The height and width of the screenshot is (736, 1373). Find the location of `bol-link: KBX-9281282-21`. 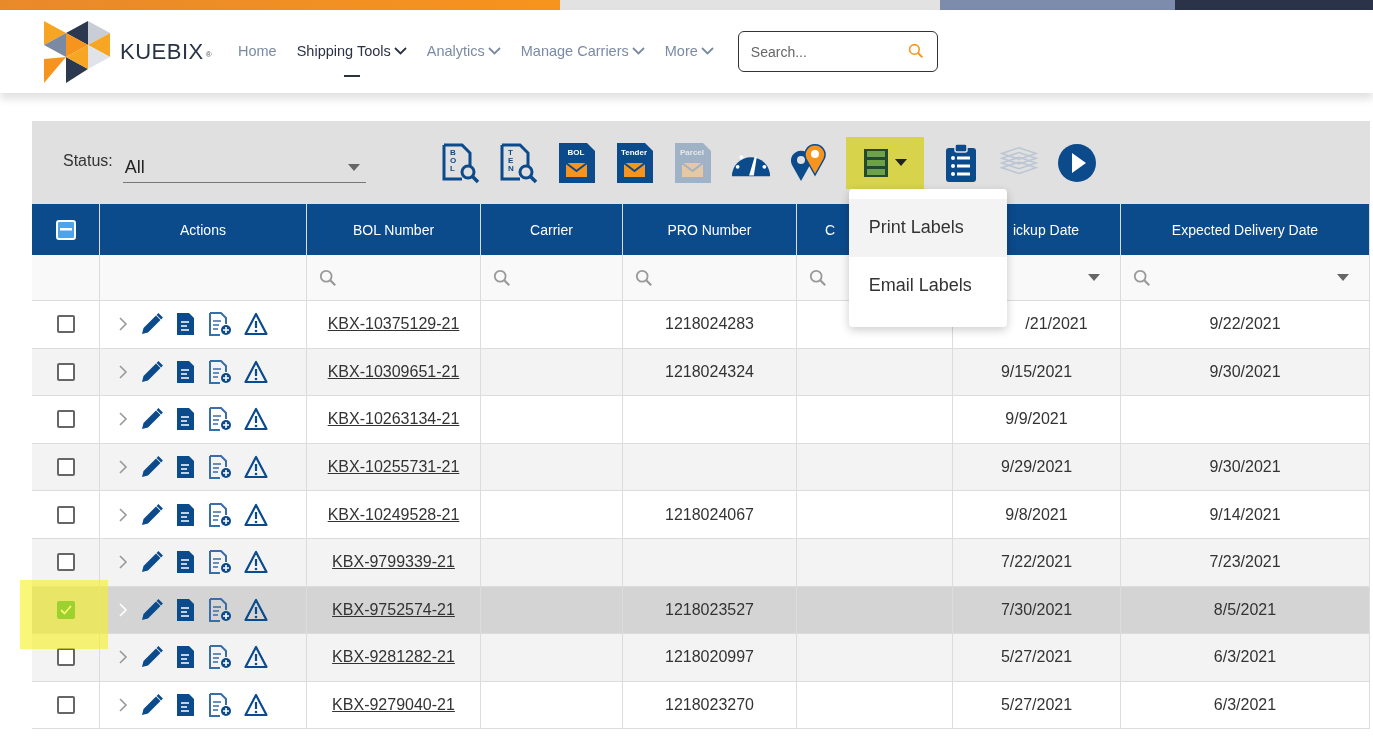

bol-link: KBX-9281282-21 is located at coordinates (393, 657).